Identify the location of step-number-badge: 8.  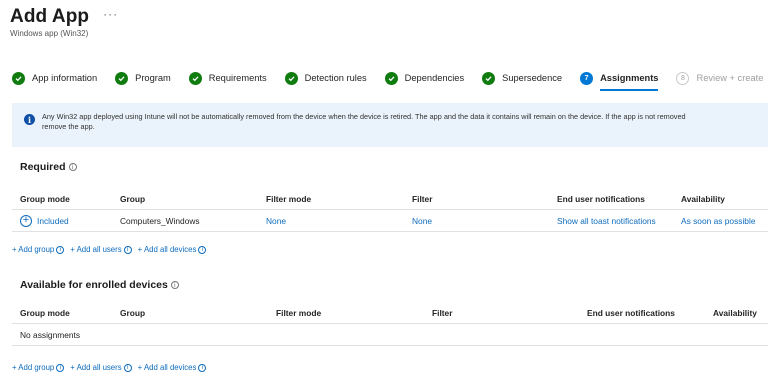
(683, 78).